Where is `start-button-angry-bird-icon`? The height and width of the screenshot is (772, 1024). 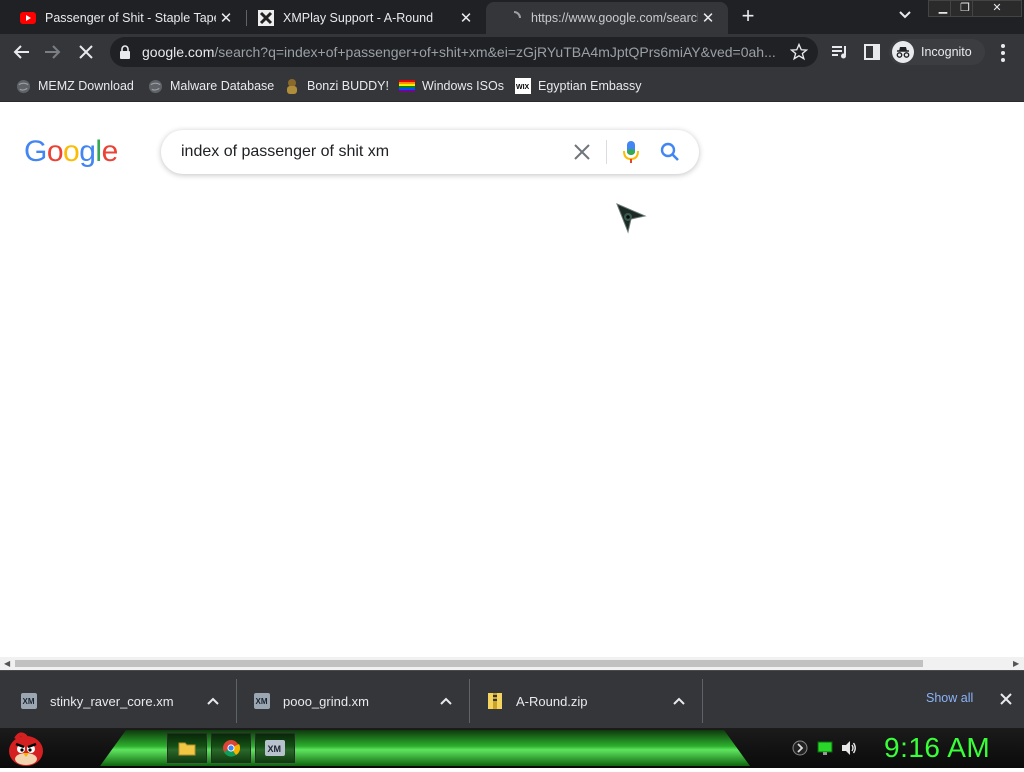 start-button-angry-bird-icon is located at coordinates (26, 748).